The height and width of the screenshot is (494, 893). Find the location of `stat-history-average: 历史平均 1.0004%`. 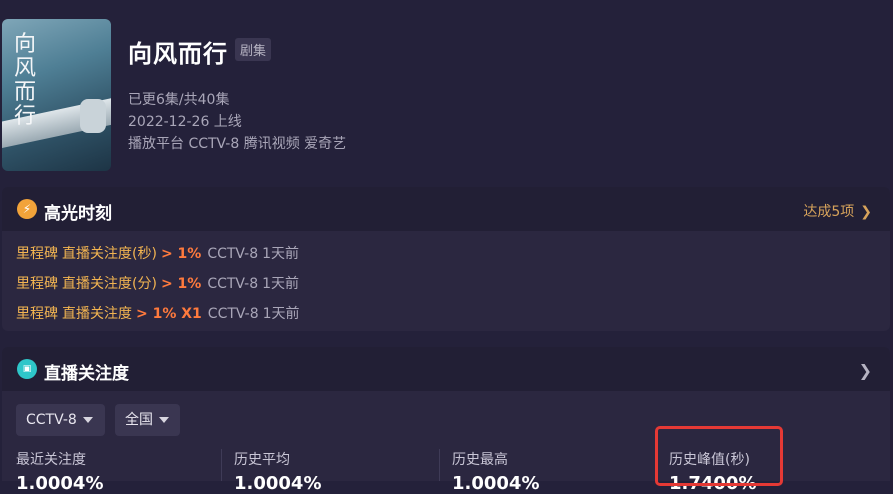

stat-history-average: 历史平均 1.0004% is located at coordinates (278, 471).